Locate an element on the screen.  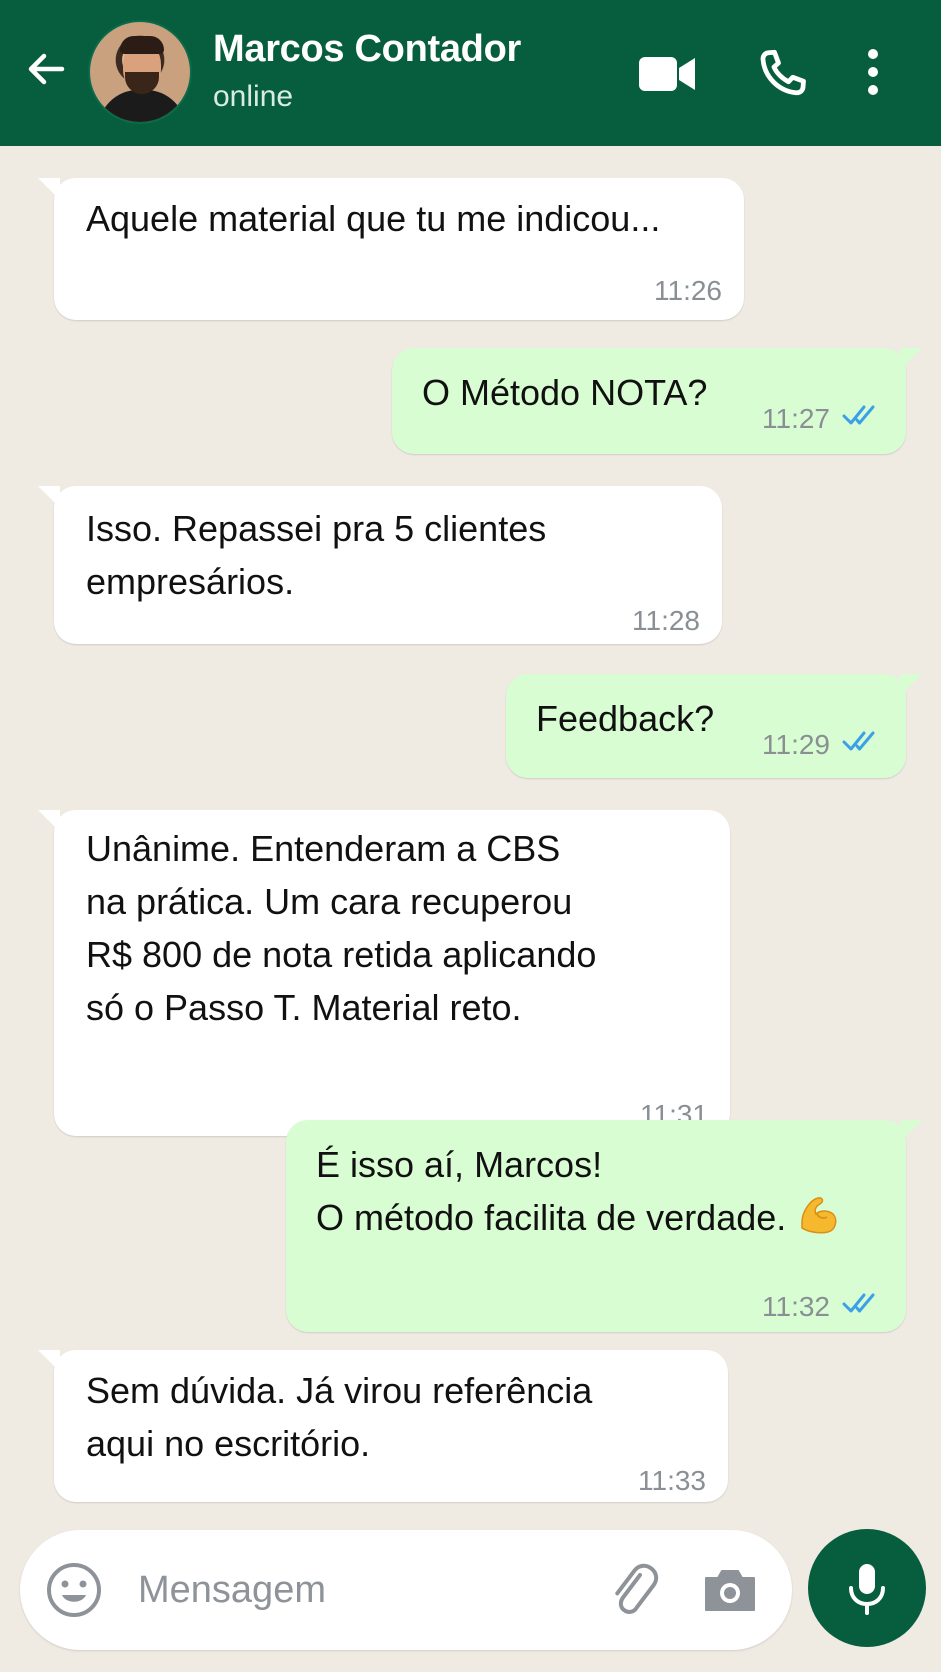
message-time: 11:29 is located at coordinates (796, 744).